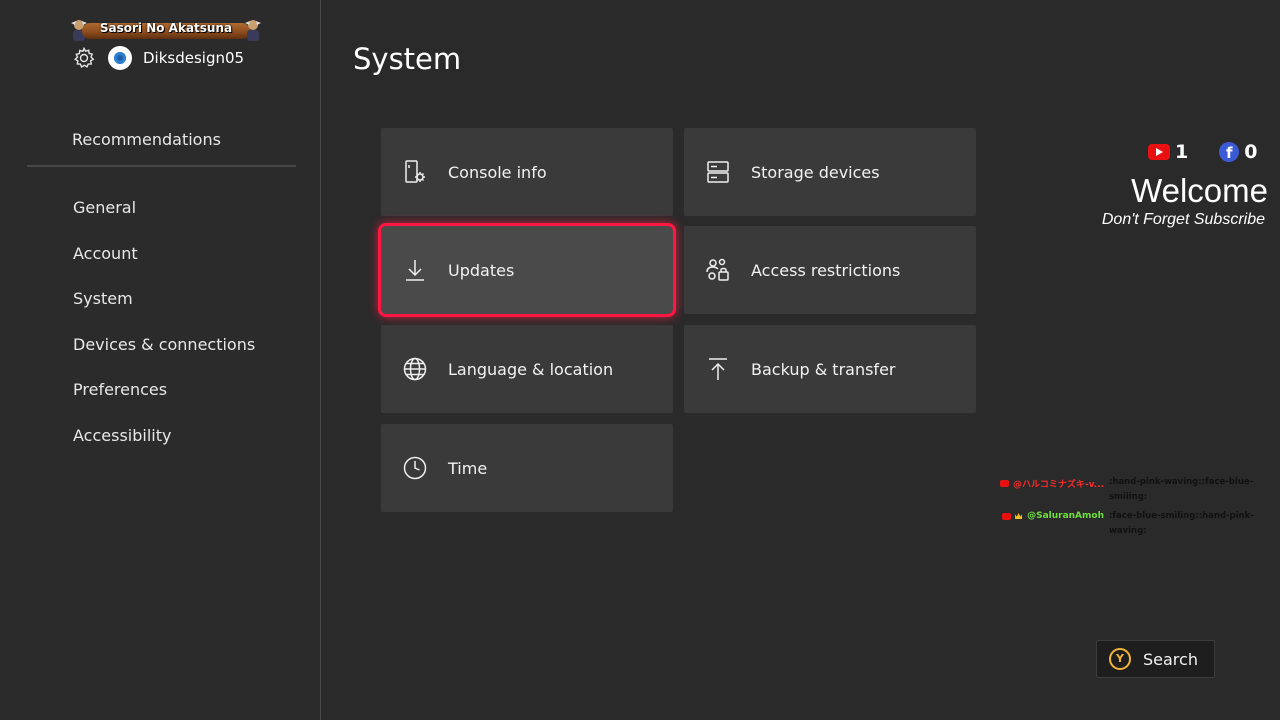 This screenshot has width=1280, height=720. What do you see at coordinates (717, 269) in the screenshot?
I see `access-restrictions-icon` at bounding box center [717, 269].